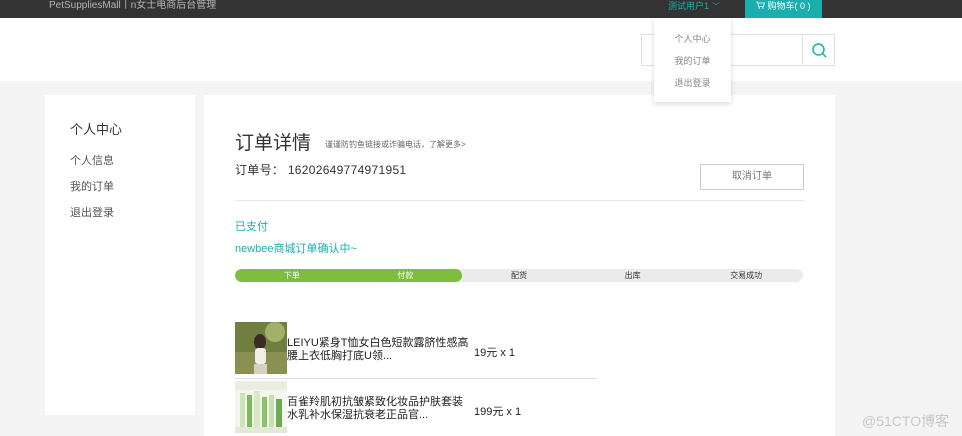 This screenshot has height=436, width=962. I want to click on header, so click(481, 49).